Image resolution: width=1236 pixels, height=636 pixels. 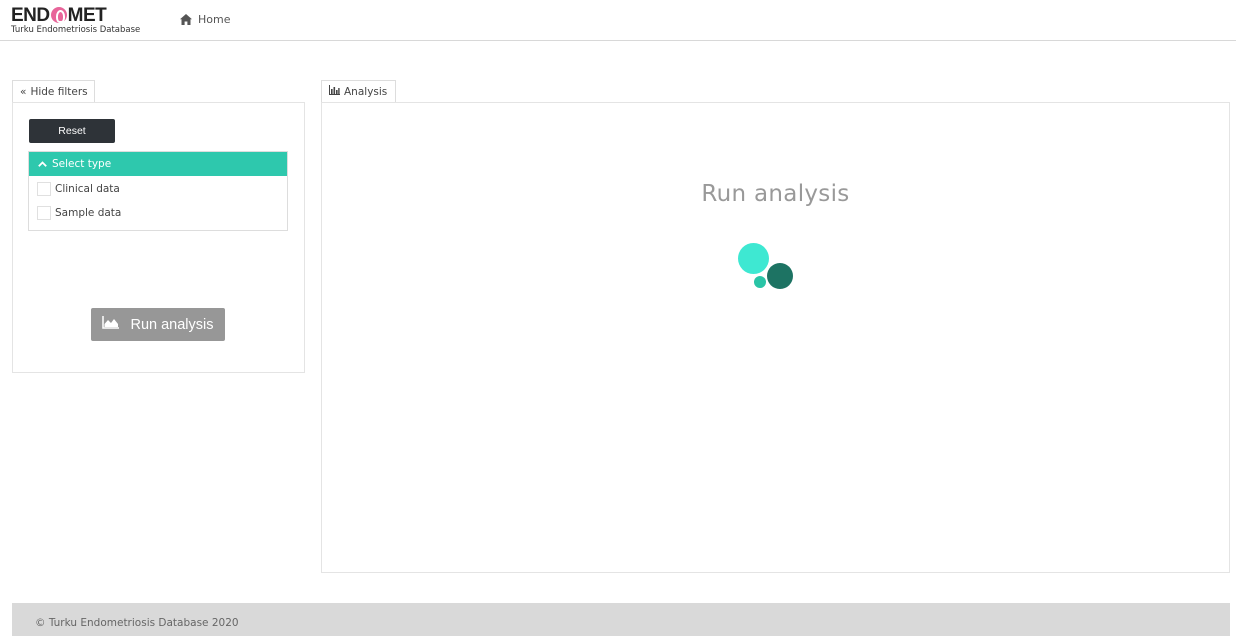 I want to click on top-navbar: END MET Turku Endometriosis Database Home, so click(x=618, y=20).